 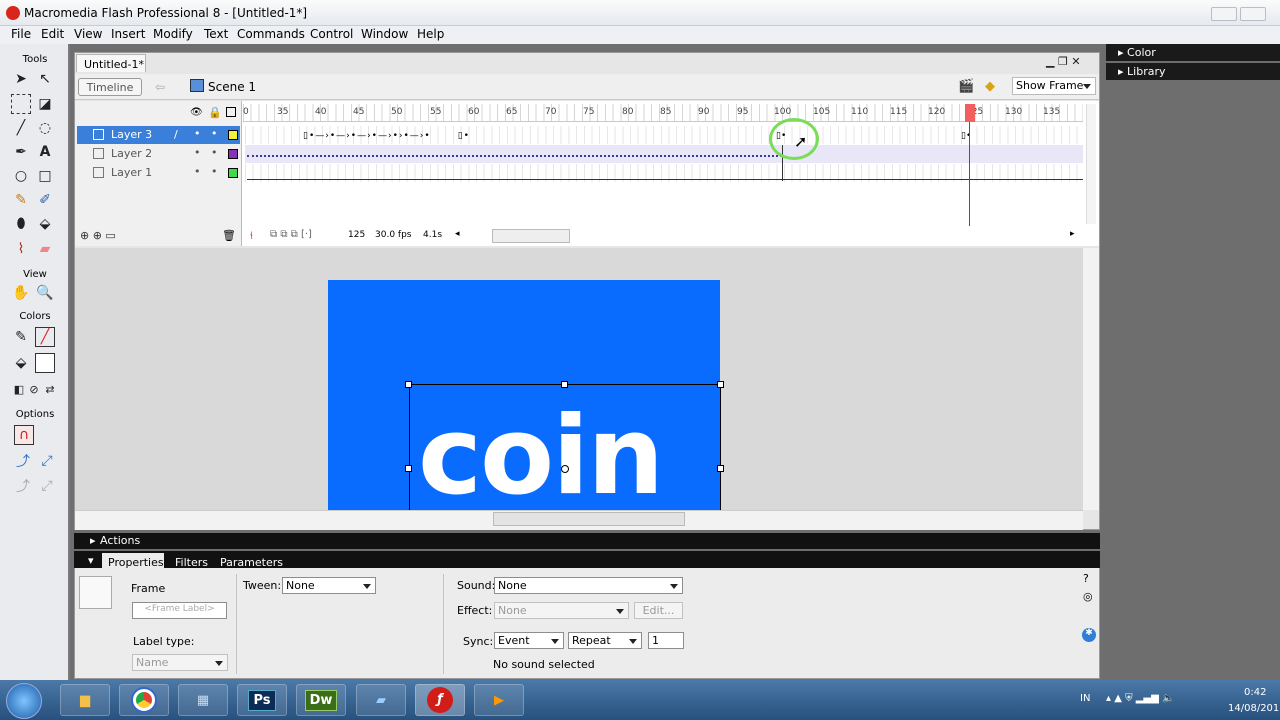 I want to click on language-indicator: IN, so click(x=1085, y=698).